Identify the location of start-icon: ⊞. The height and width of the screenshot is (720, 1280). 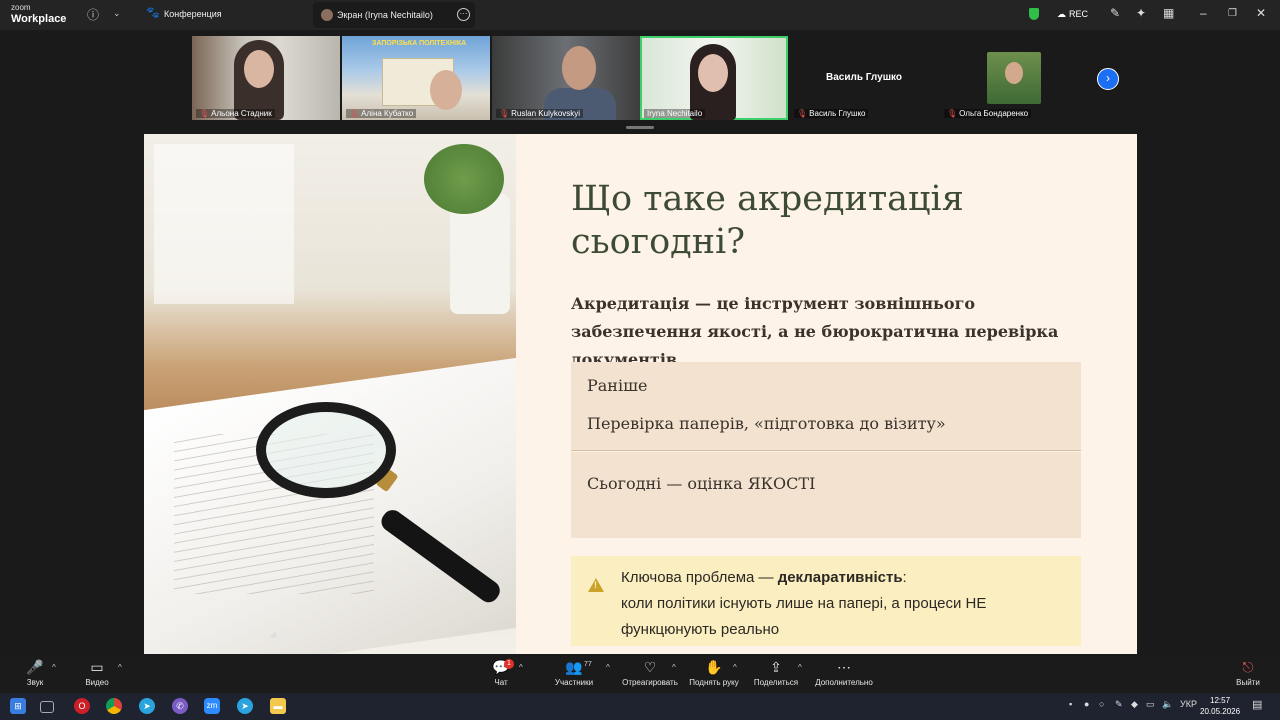
(18, 706).